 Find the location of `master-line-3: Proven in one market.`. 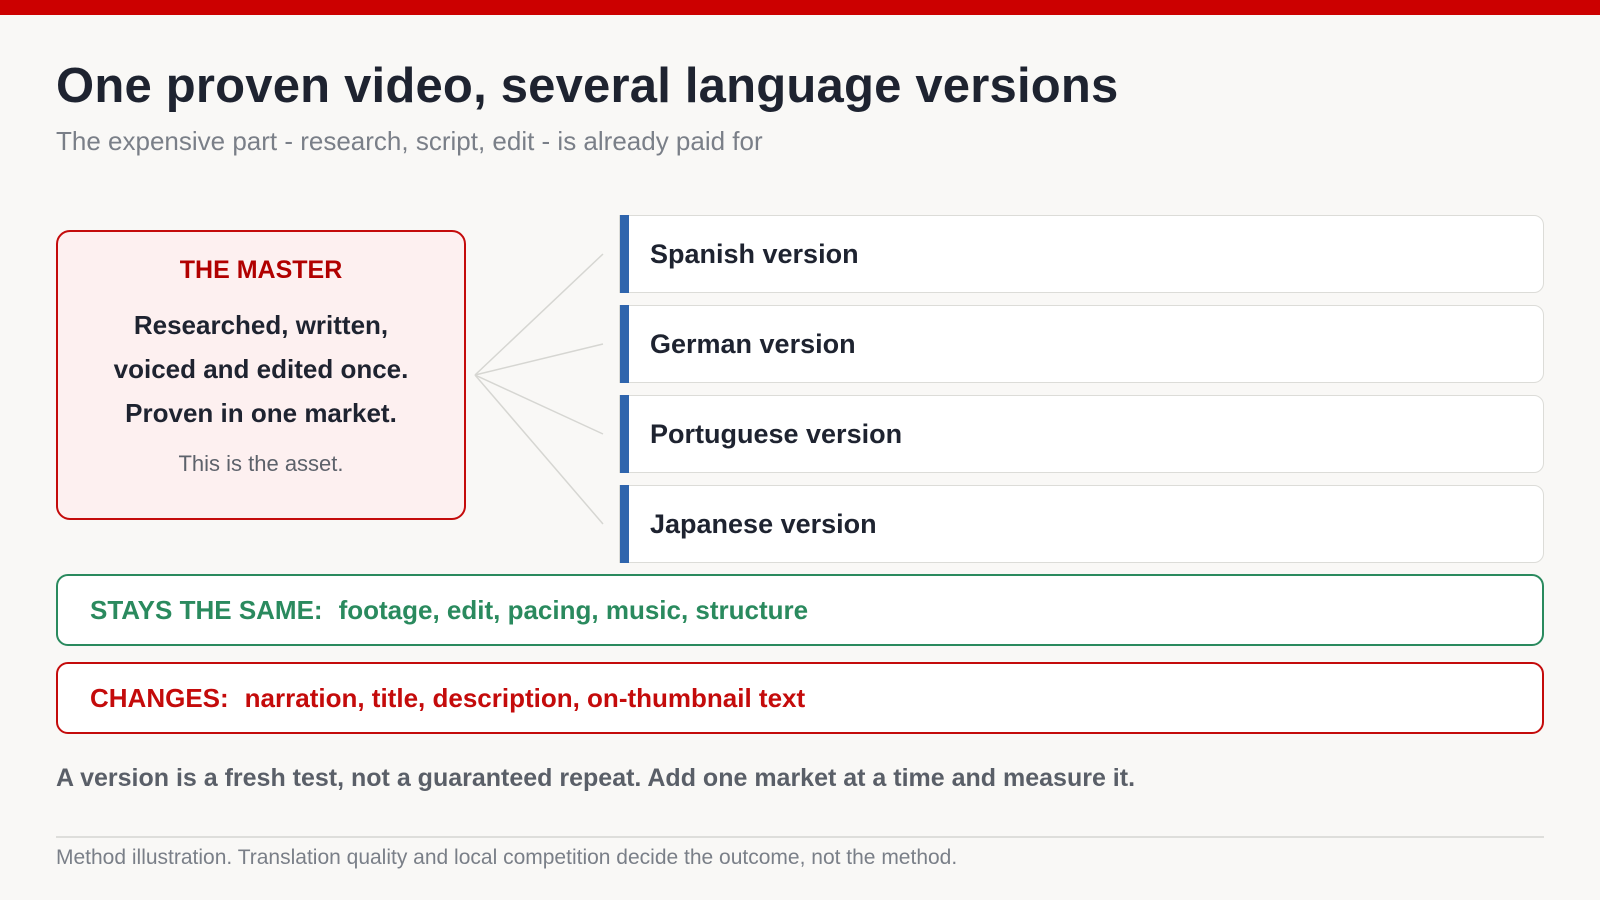

master-line-3: Proven in one market. is located at coordinates (261, 413).